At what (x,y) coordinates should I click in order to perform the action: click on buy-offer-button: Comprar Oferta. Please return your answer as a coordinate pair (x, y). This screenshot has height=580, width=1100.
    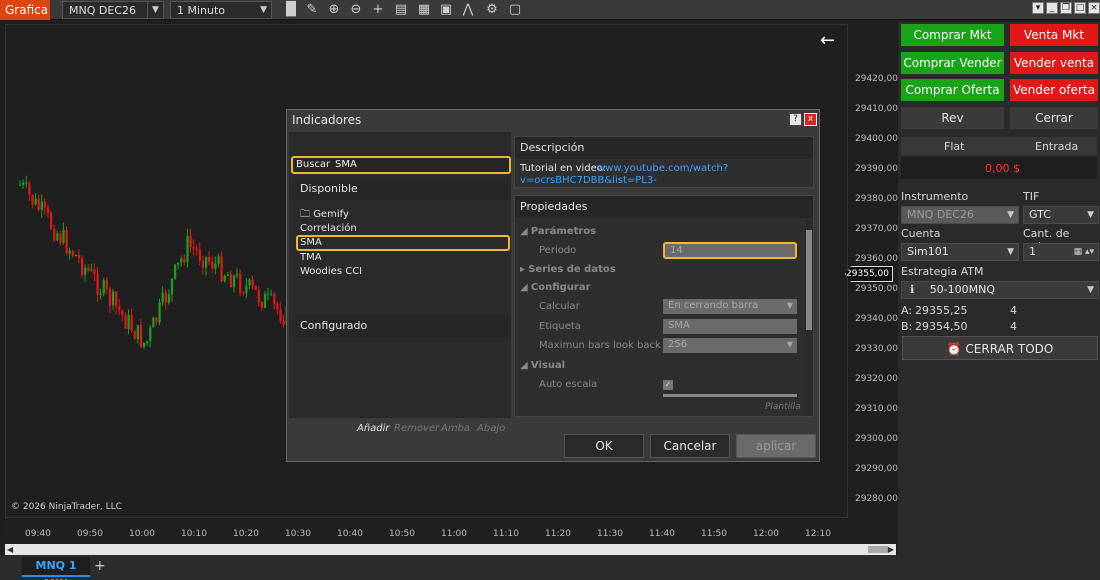
    Looking at the image, I should click on (952, 90).